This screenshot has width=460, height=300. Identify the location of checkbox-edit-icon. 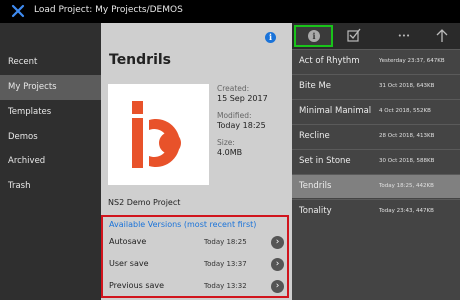
(354, 35).